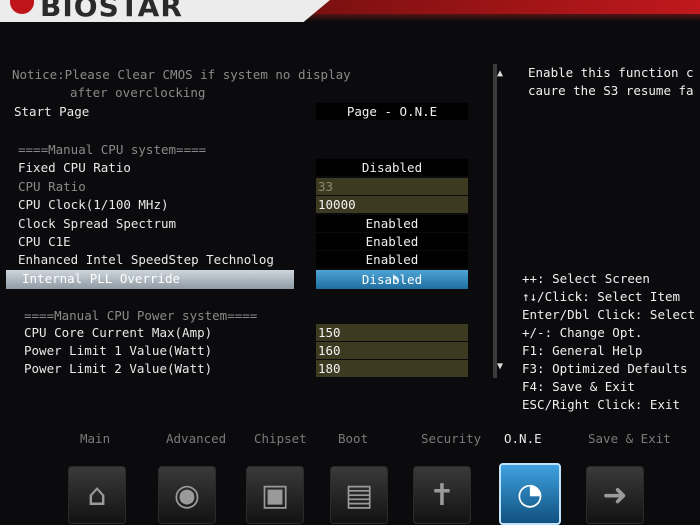 The width and height of the screenshot is (700, 525). I want to click on nav-label-one: O.N.E, so click(523, 438).